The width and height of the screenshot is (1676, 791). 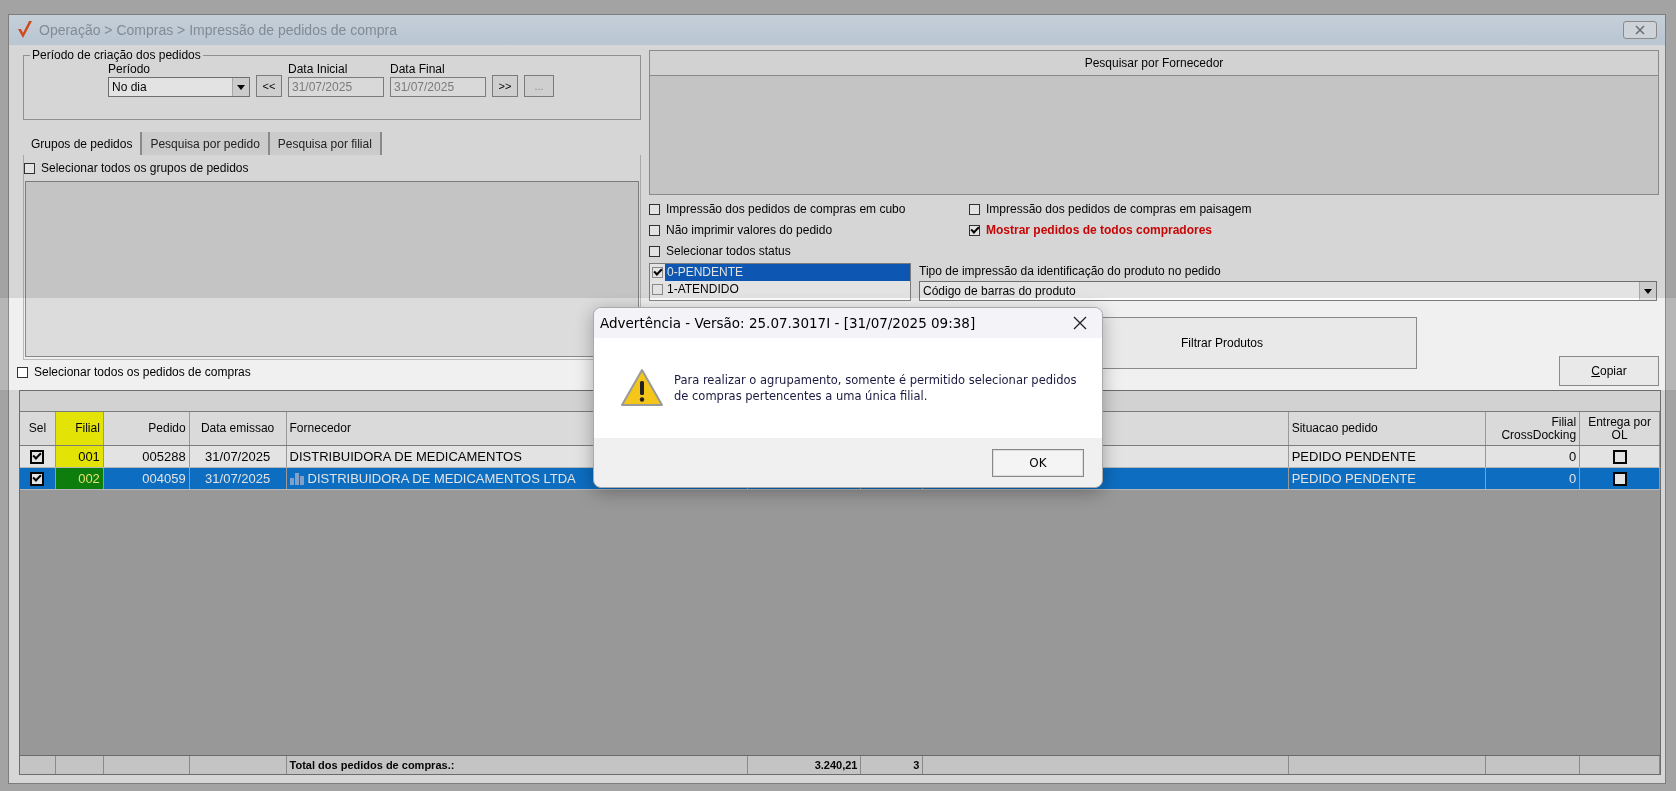 I want to click on checkbox-label: Mostrar pedidos de todos compradores, so click(x=1099, y=230).